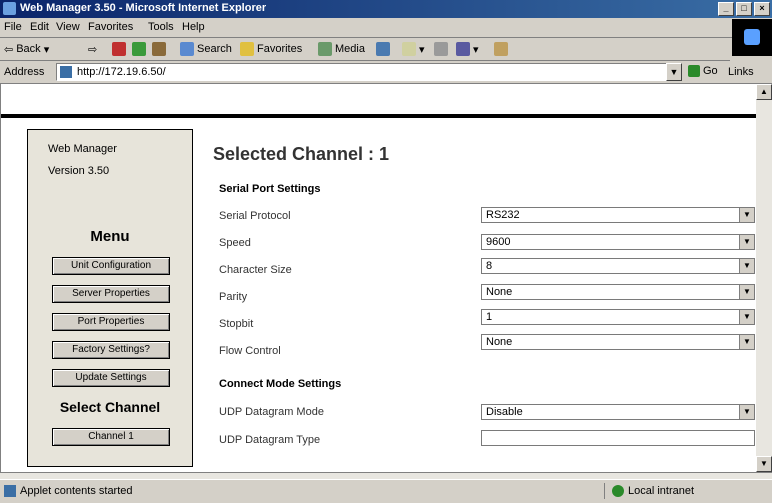 The image size is (772, 503). What do you see at coordinates (280, 384) in the screenshot?
I see `connect-section-heading: Connect Mode Settings` at bounding box center [280, 384].